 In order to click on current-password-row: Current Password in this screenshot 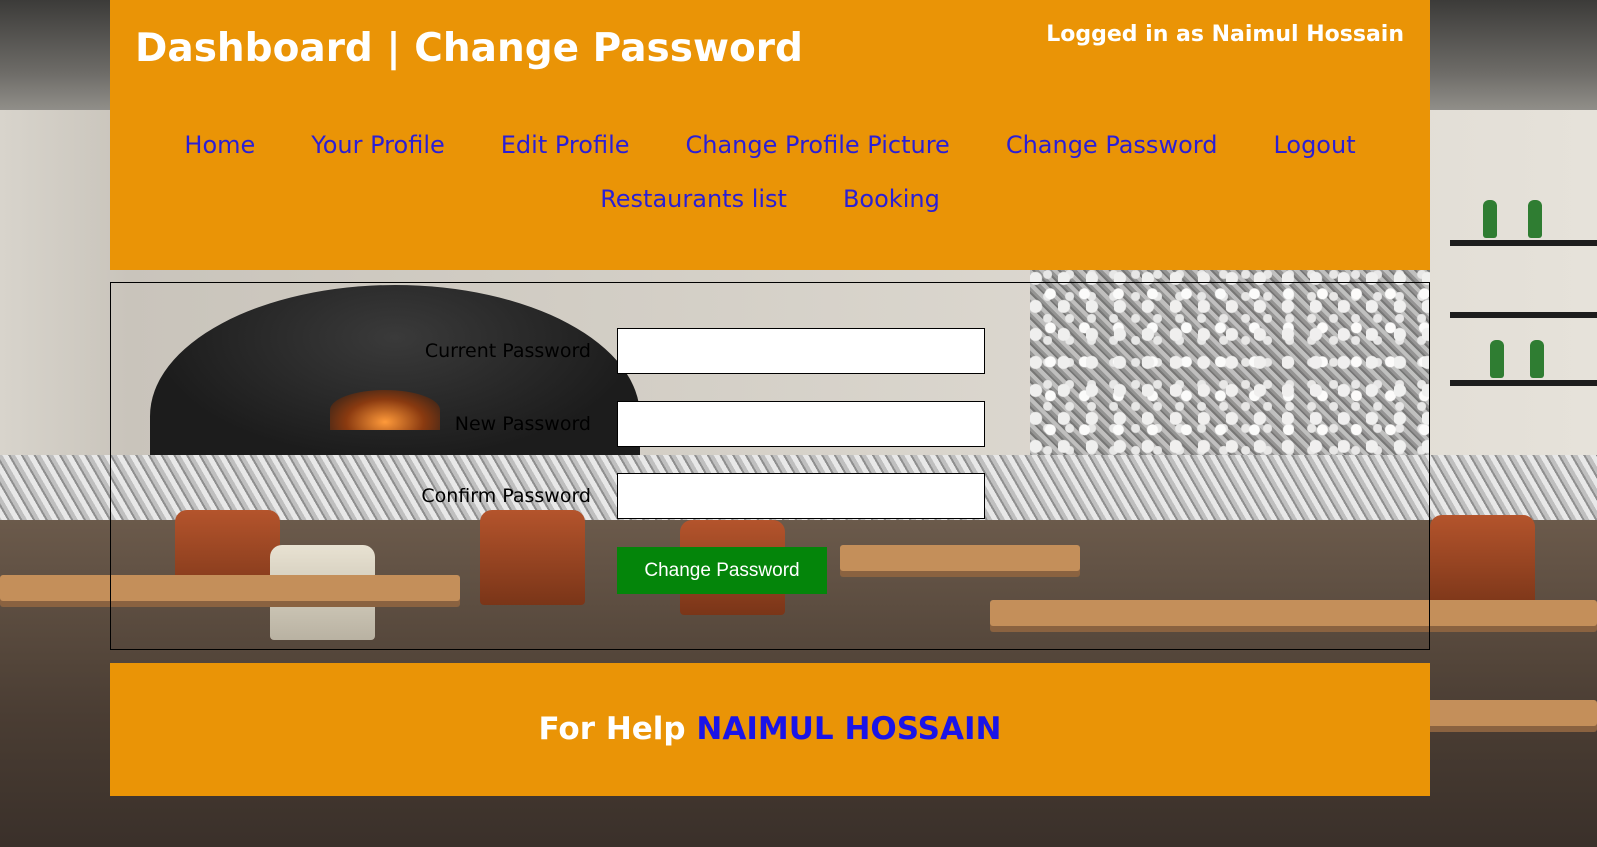, I will do `click(770, 351)`.